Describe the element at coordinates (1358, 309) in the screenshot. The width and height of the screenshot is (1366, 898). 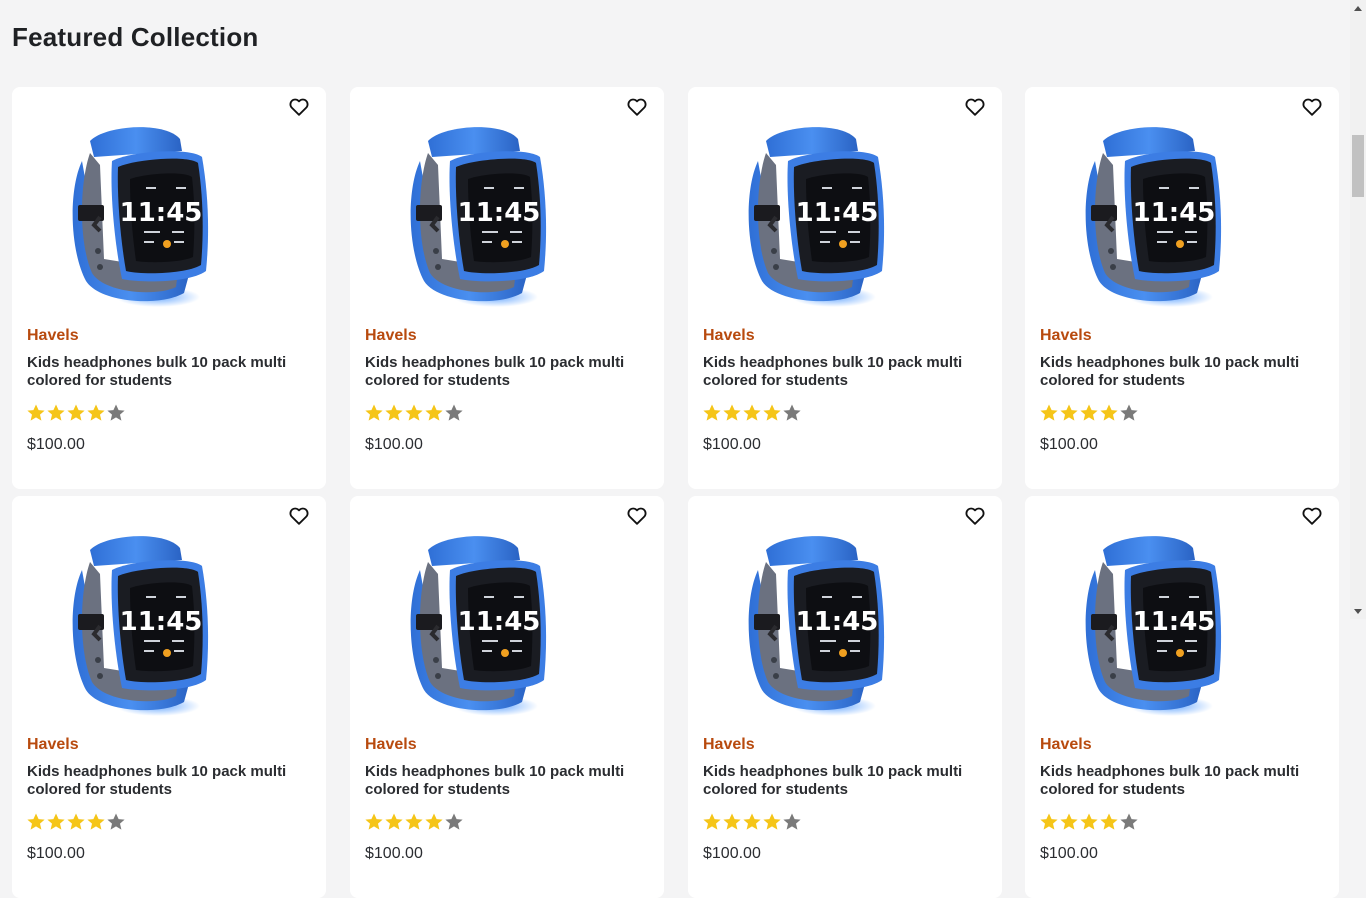
I see `vertical-scrollbar` at that location.